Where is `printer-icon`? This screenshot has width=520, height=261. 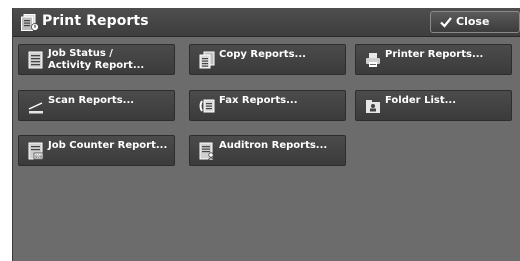 printer-icon is located at coordinates (373, 60).